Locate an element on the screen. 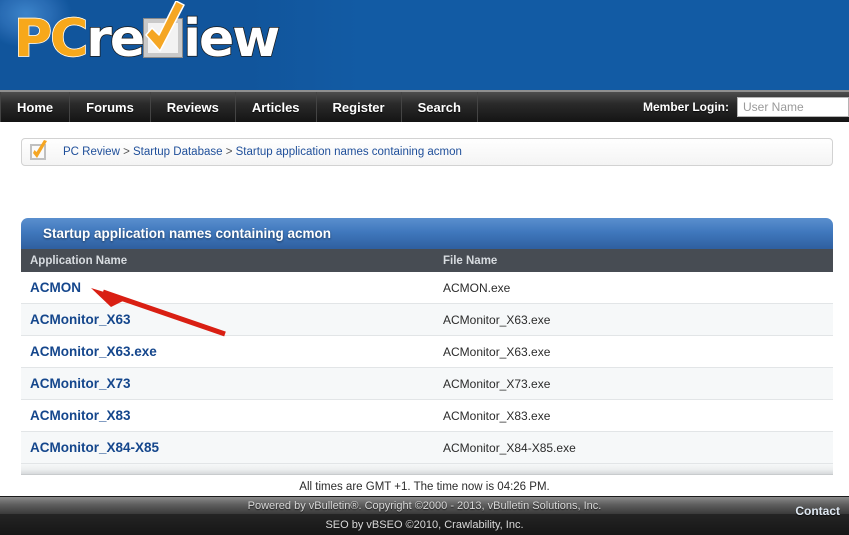 The height and width of the screenshot is (535, 849). table-row: ACMonitor_X83 ACMonitor_X83.exe is located at coordinates (427, 416).